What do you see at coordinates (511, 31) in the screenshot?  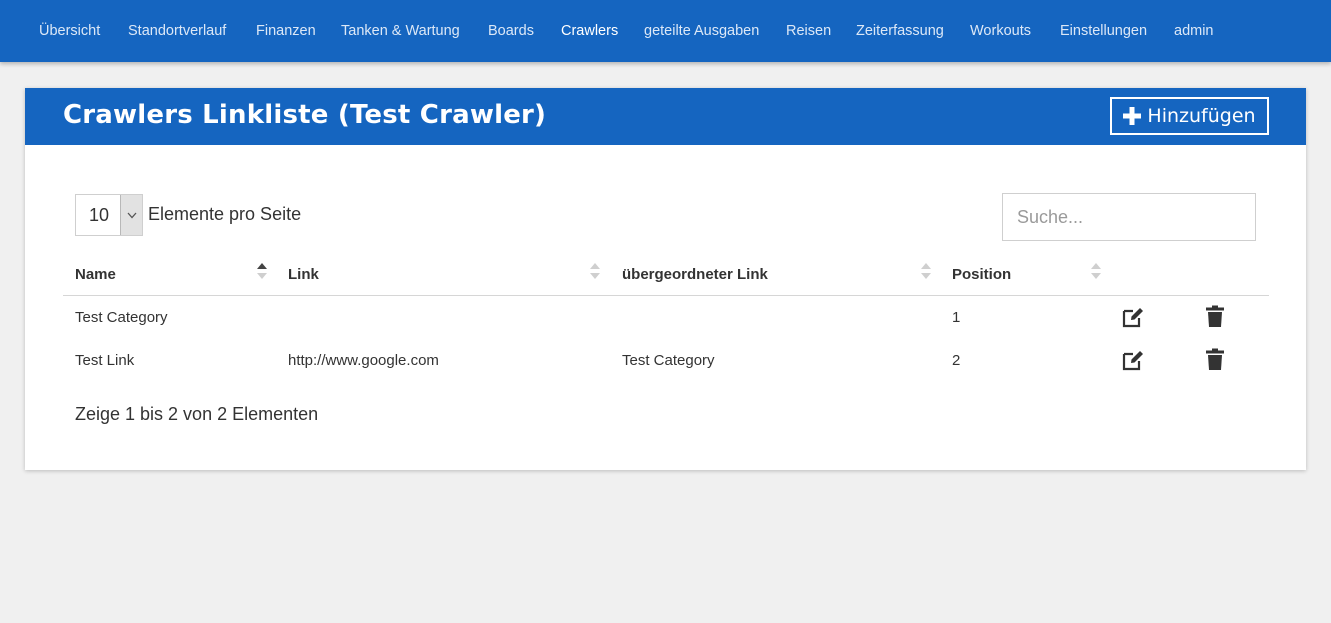 I see `nav-item-boards: Boards` at bounding box center [511, 31].